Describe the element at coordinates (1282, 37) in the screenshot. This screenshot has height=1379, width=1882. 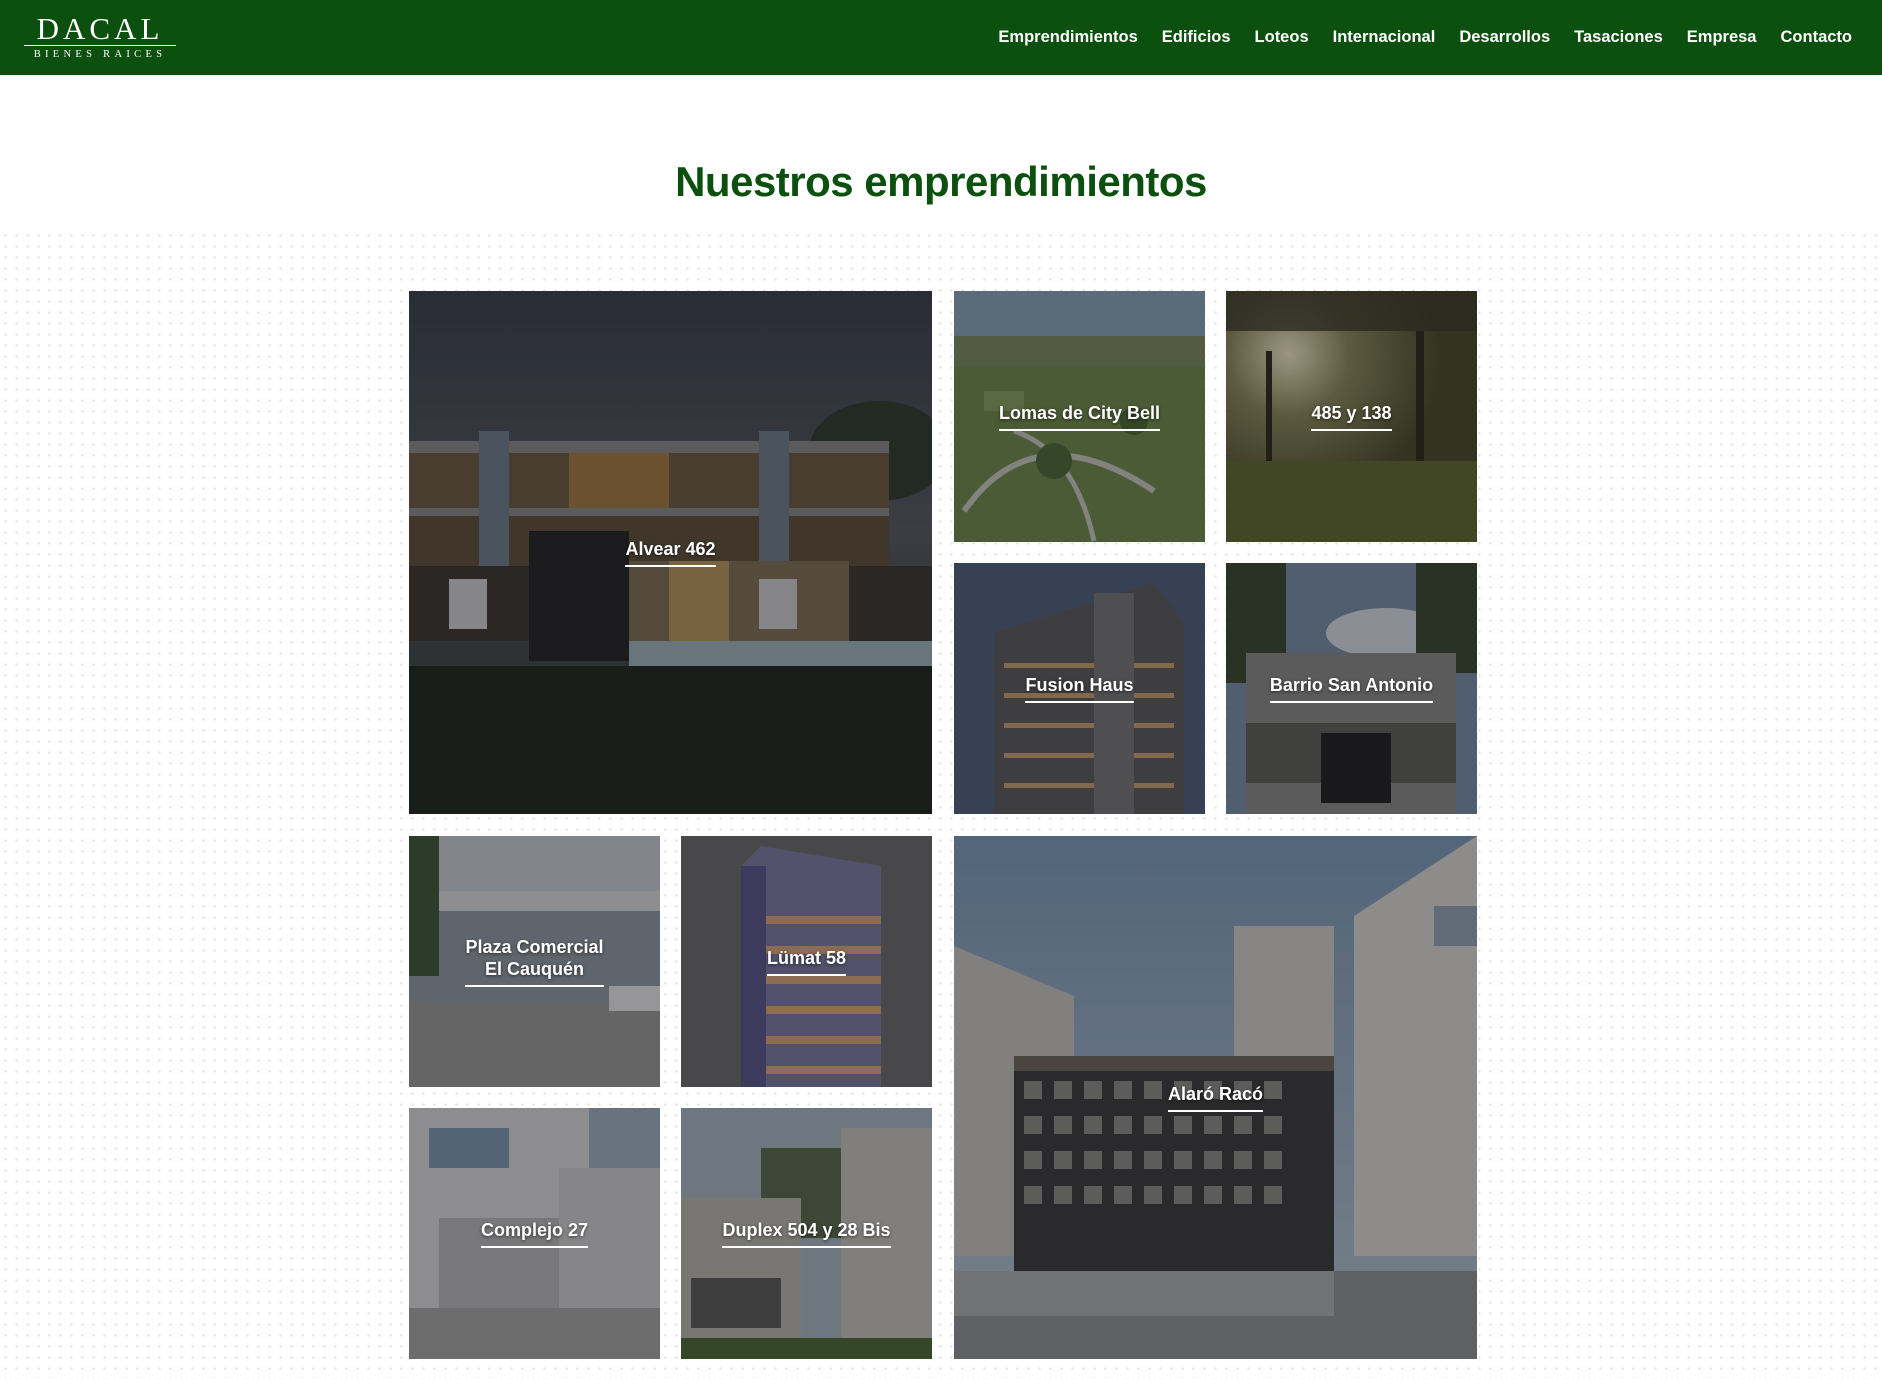
I see `nav-loteos: Loteos` at that location.